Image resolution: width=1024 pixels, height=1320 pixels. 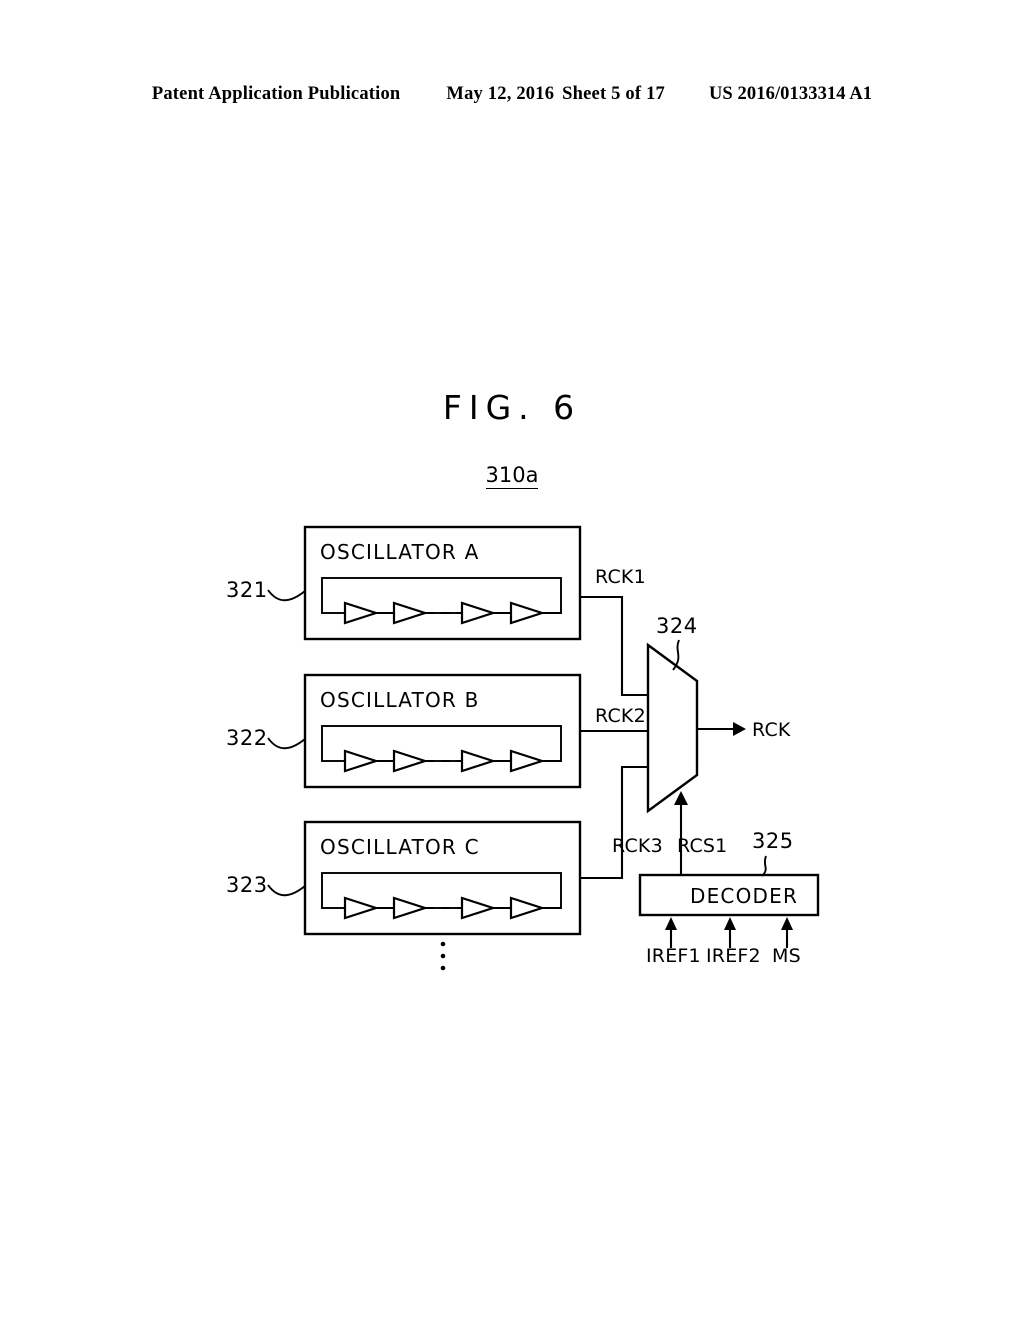 I want to click on iref2-label: IREF2, so click(x=733, y=956).